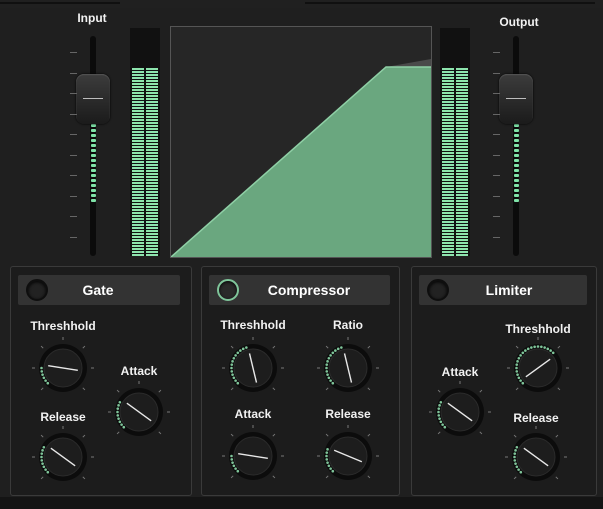 The width and height of the screenshot is (603, 509). What do you see at coordinates (460, 372) in the screenshot?
I see `limiter-attack-label: Attack` at bounding box center [460, 372].